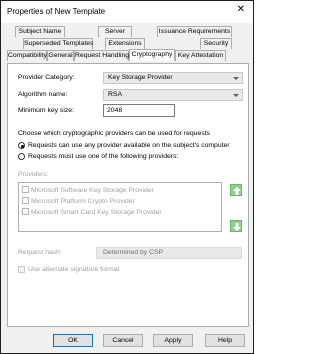 The width and height of the screenshot is (320, 354). What do you see at coordinates (115, 31) in the screenshot?
I see `tab-server: Server` at bounding box center [115, 31].